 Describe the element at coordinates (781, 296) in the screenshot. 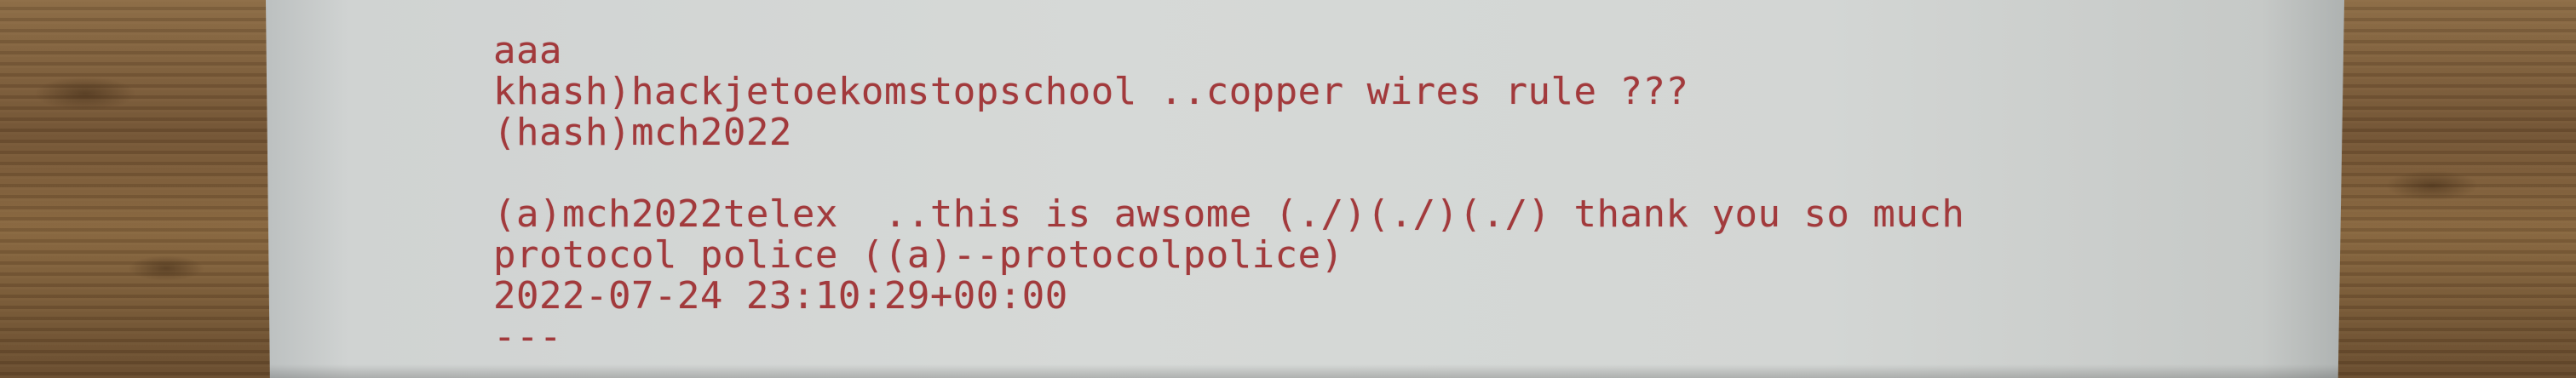

I see `printout-timestamp: 2022-07-24 23:10:29+00:00` at that location.